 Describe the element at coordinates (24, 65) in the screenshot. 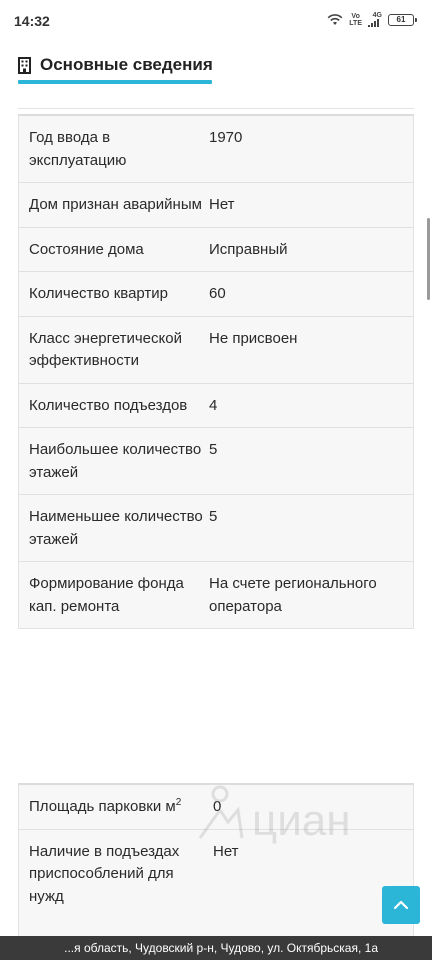

I see `building-icon` at that location.